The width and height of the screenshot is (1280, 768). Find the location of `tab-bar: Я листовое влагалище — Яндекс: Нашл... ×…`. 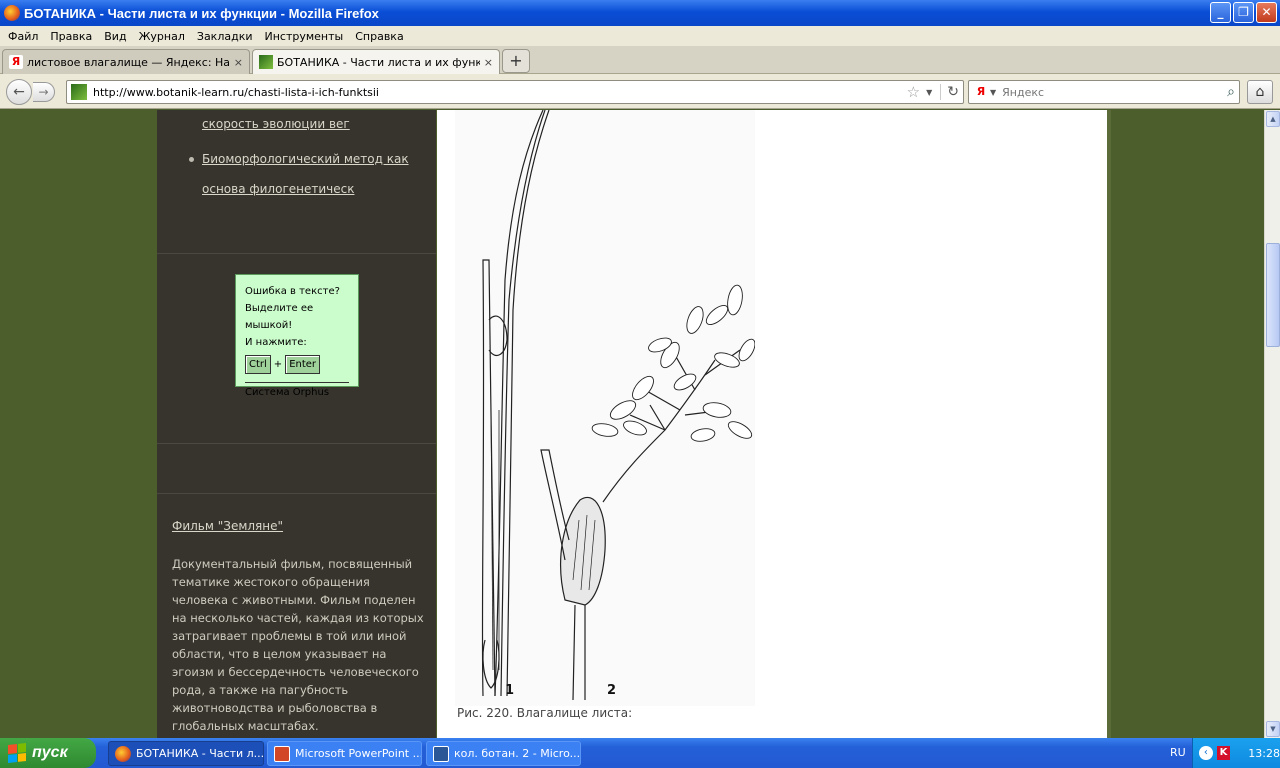

tab-bar: Я листовое влагалище — Яндекс: Нашл... ×… is located at coordinates (640, 60).